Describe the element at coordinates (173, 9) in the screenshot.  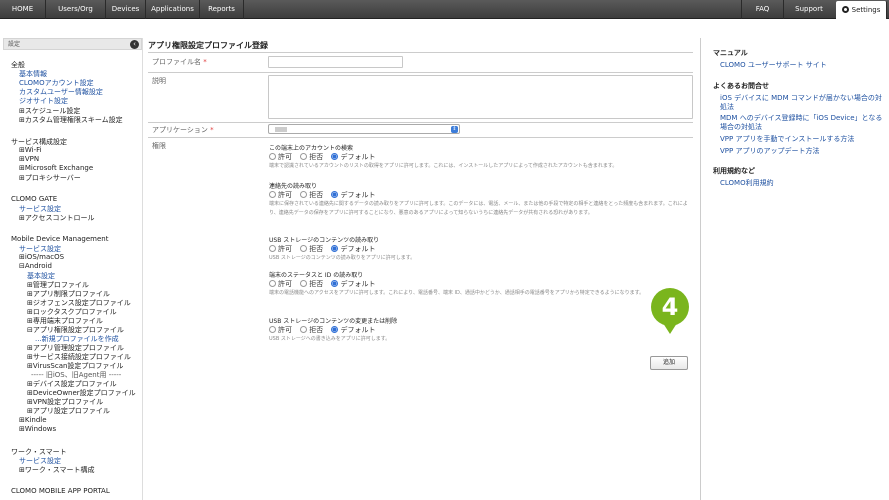
I see `nav-applications: Applications` at that location.